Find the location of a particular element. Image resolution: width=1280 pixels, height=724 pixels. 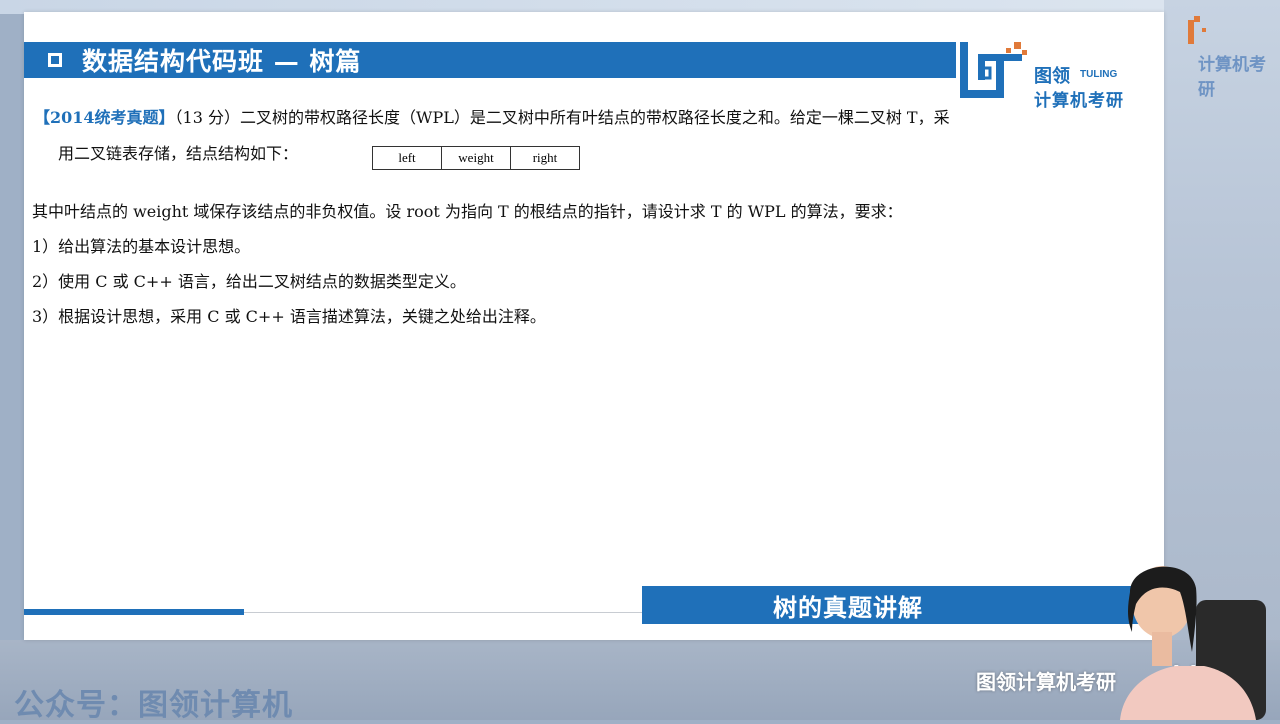

table-row: left weight right is located at coordinates (476, 158).